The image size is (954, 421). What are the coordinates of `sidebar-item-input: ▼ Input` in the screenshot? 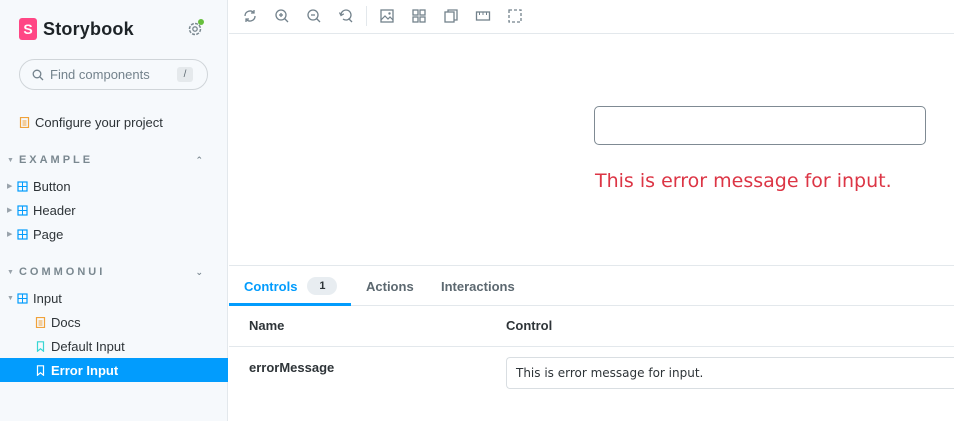 It's located at (114, 298).